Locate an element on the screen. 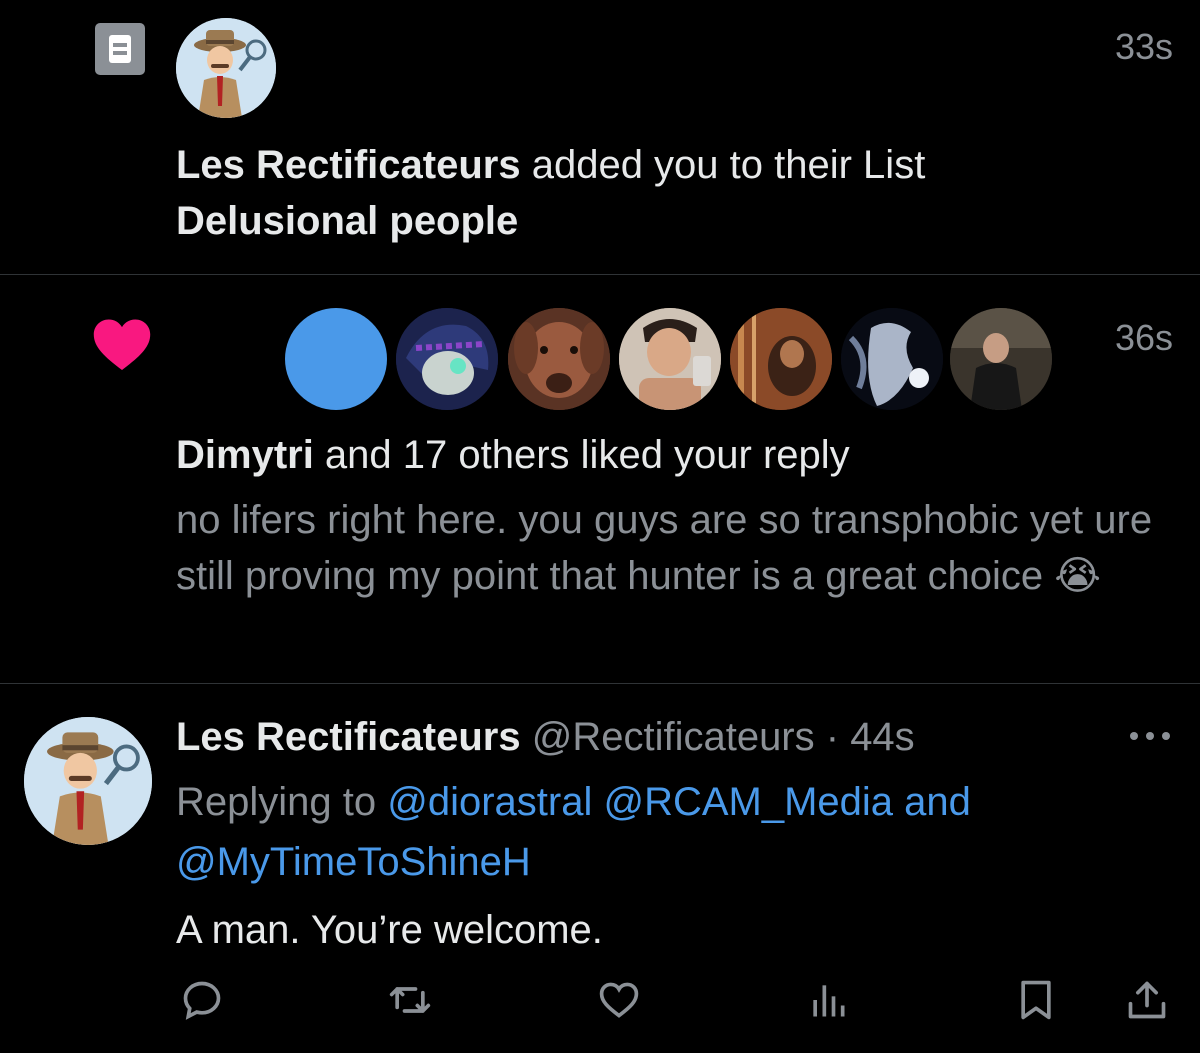  share-icon is located at coordinates (1147, 1000).